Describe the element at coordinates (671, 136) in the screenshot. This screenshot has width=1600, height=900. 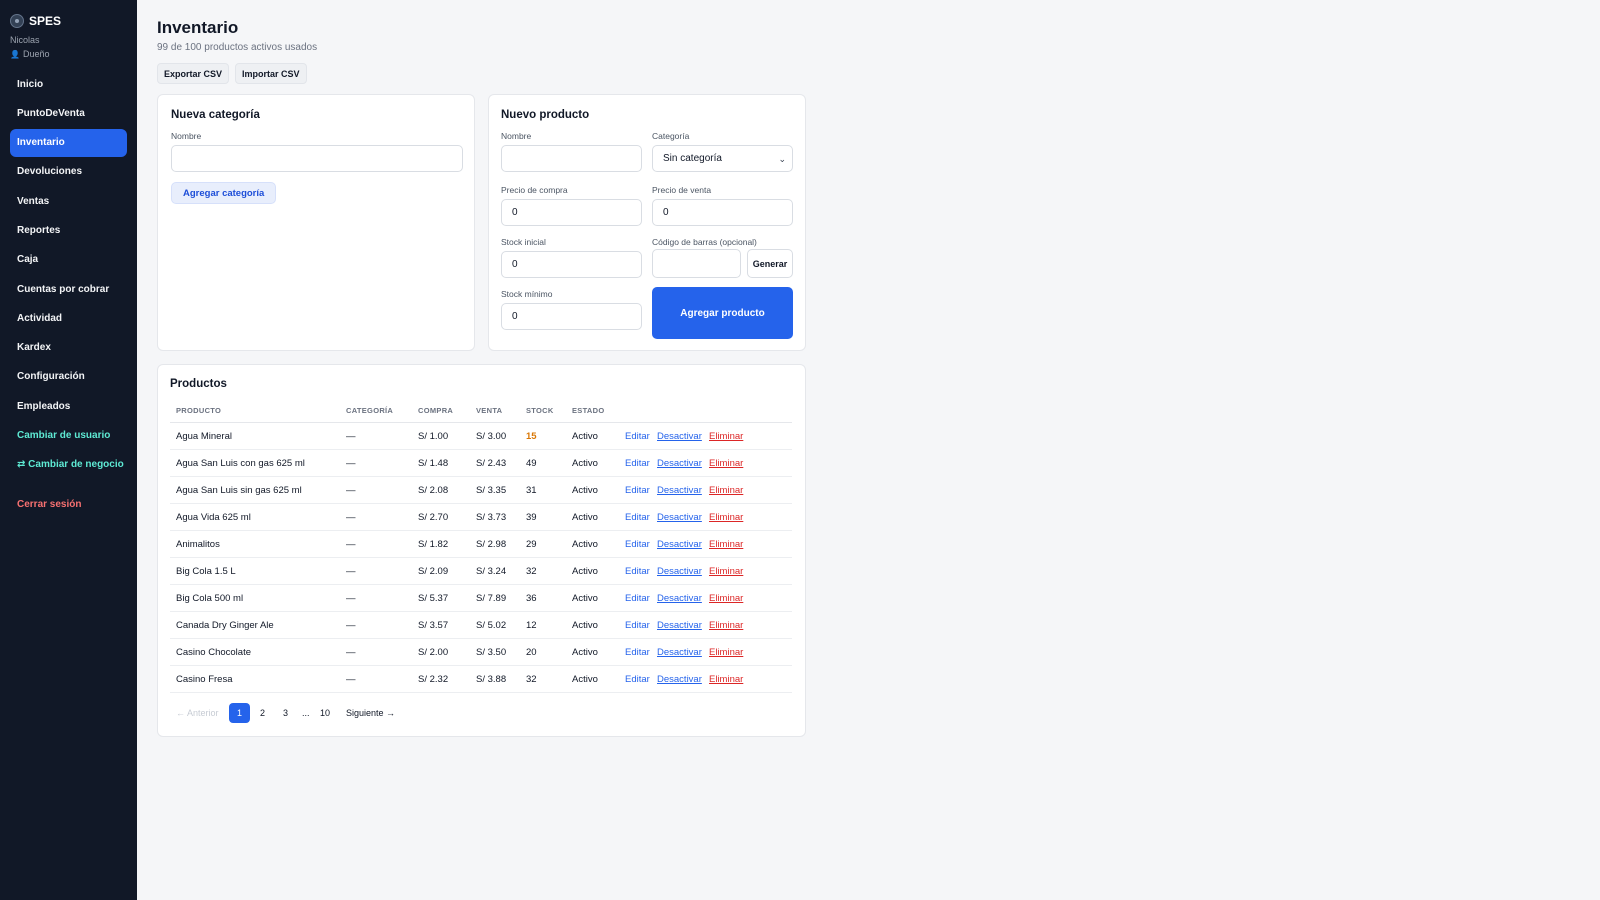
I see `product-category-label: Categoría` at that location.